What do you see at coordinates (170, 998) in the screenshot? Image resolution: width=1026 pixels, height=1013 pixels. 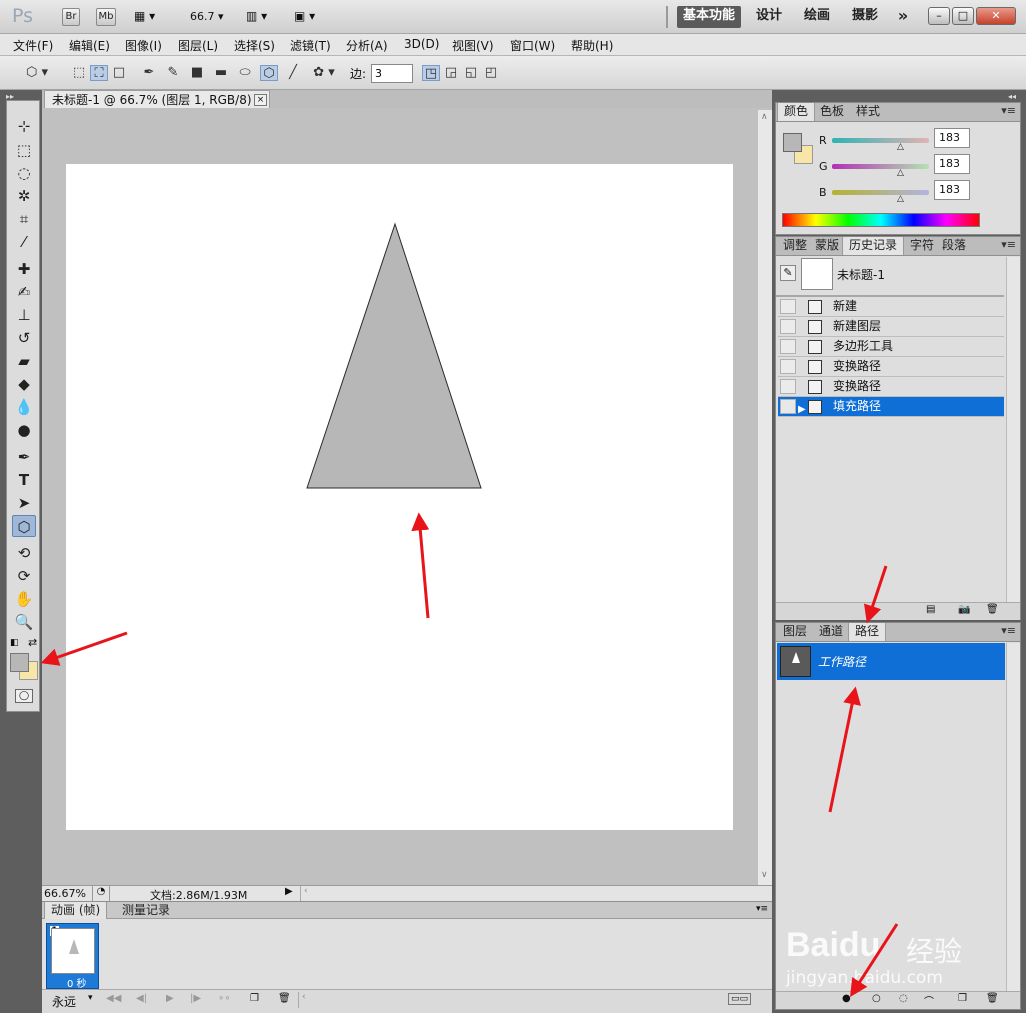 I see `play-icon: ▶` at bounding box center [170, 998].